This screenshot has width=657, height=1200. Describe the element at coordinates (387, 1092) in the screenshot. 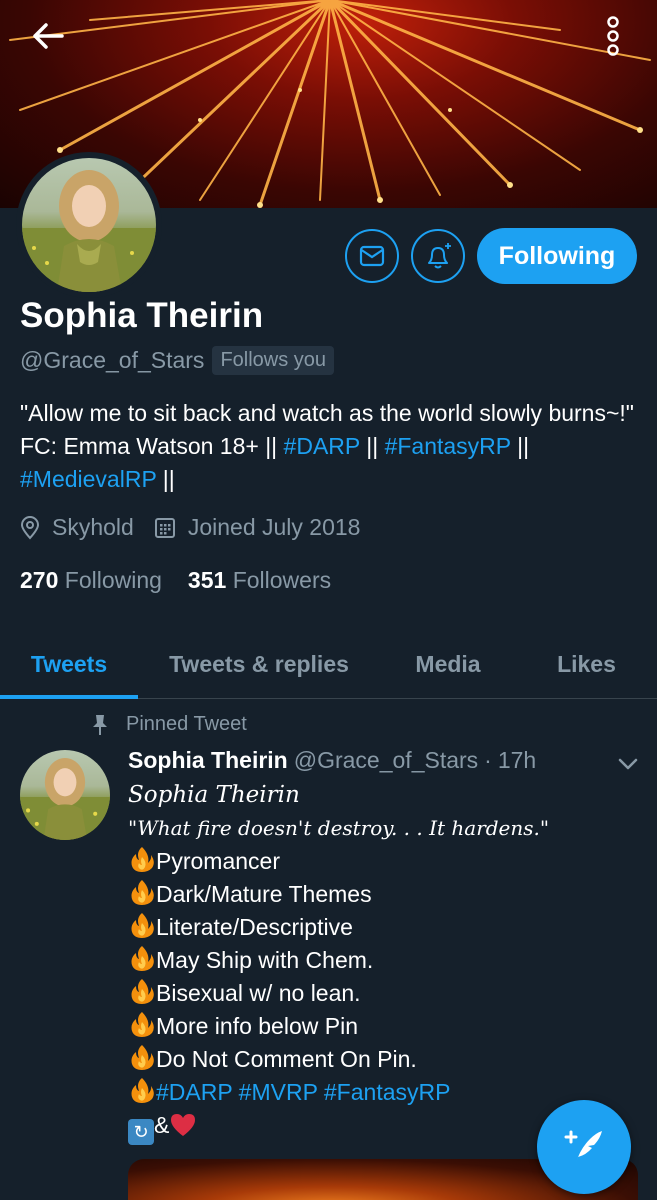

I see `hashtag-fantasyrp: #FantasyRP` at that location.